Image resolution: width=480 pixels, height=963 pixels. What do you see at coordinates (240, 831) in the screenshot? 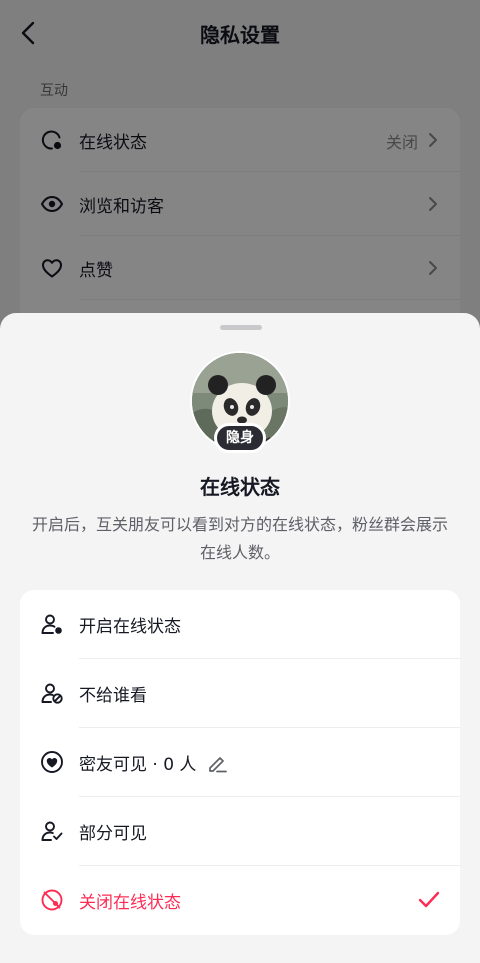
I see `option-partially-visible: 部分可见` at bounding box center [240, 831].